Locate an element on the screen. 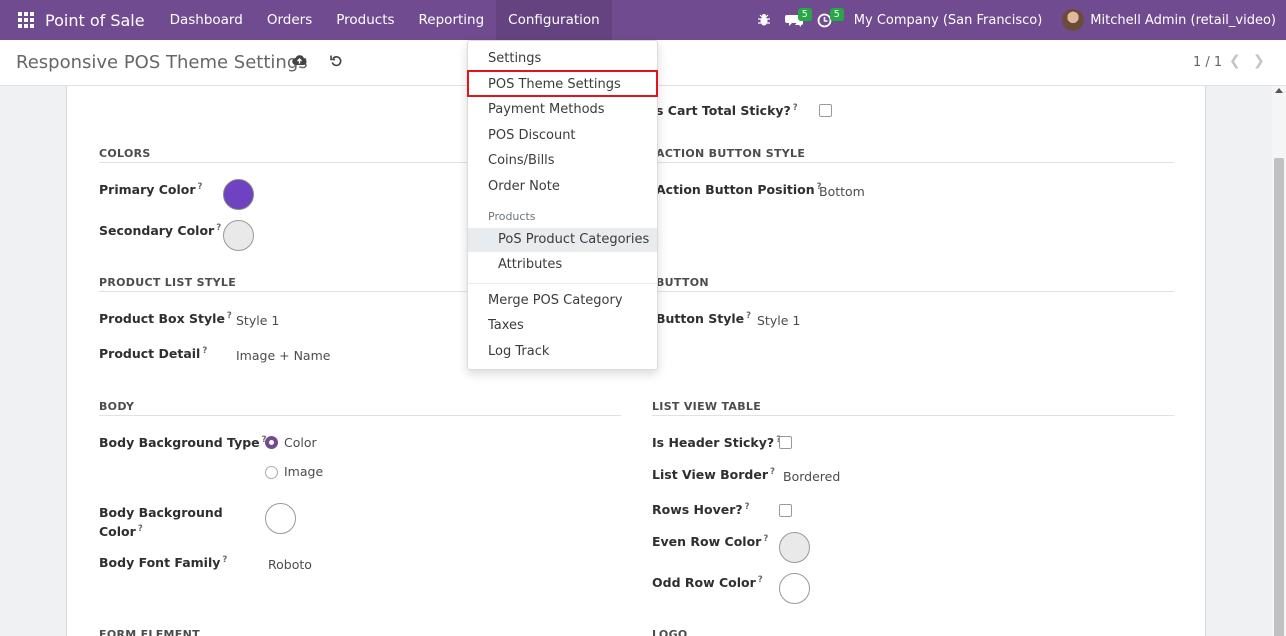 Image resolution: width=1286 pixels, height=636 pixels. company-switcher: My Company (San Francisco) is located at coordinates (948, 20).